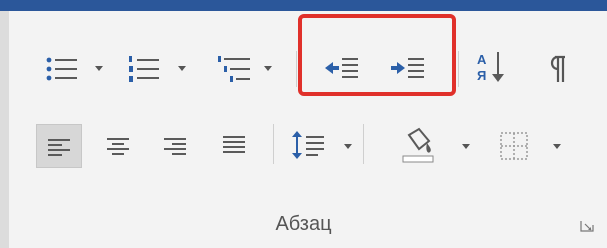 This screenshot has width=607, height=248. I want to click on borders-icon, so click(514, 146).